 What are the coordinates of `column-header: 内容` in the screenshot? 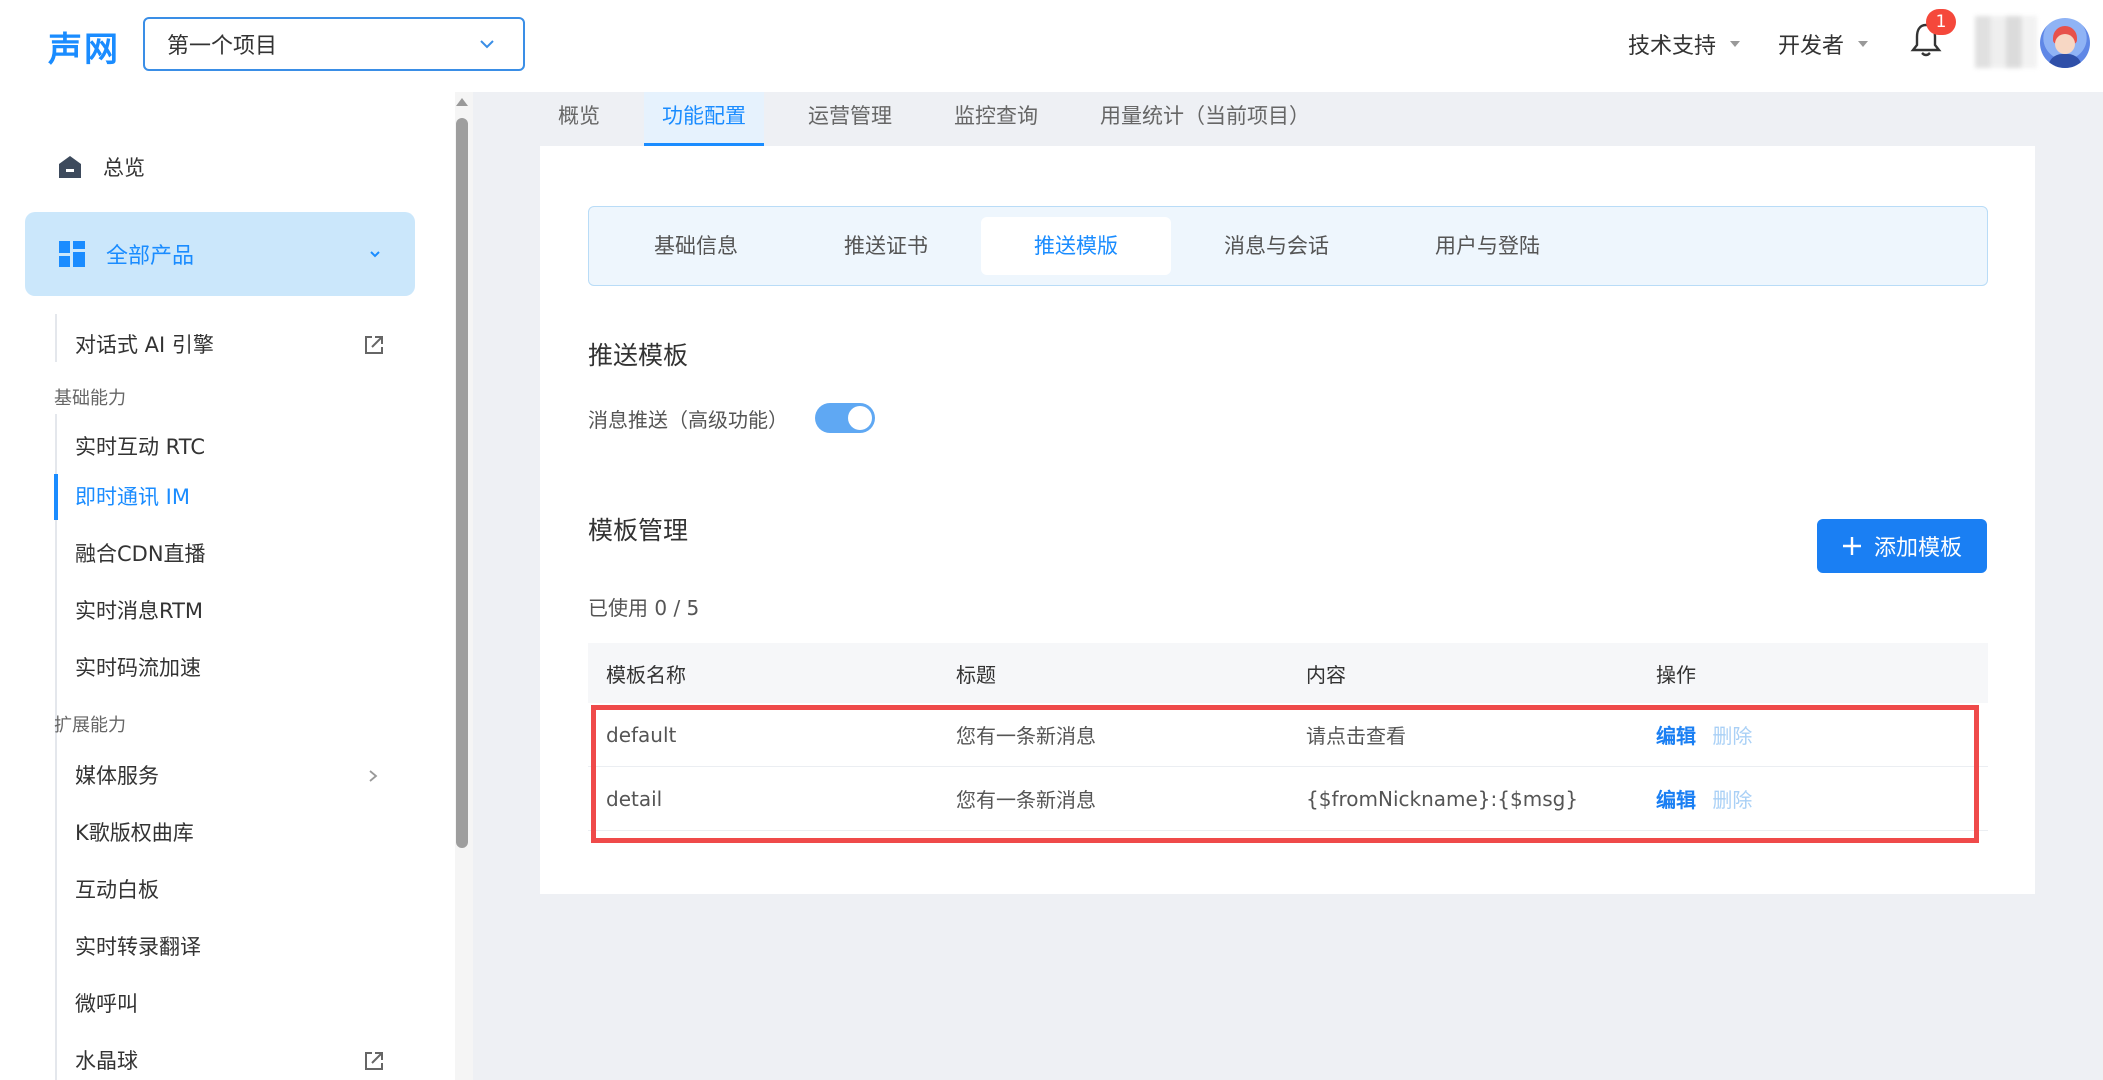 It's located at (1326, 674).